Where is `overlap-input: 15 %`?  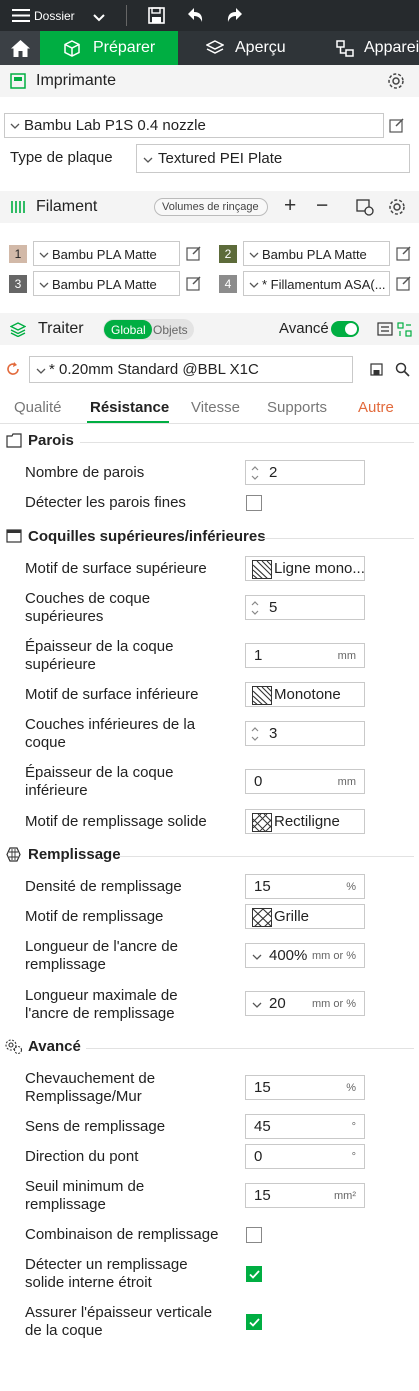 overlap-input: 15 % is located at coordinates (305, 1087).